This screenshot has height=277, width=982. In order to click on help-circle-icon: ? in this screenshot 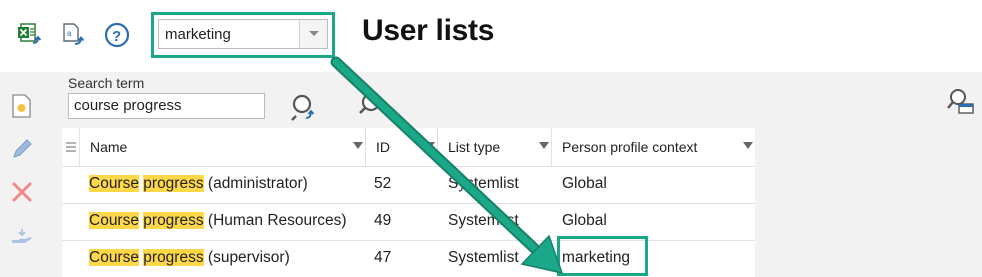, I will do `click(117, 35)`.